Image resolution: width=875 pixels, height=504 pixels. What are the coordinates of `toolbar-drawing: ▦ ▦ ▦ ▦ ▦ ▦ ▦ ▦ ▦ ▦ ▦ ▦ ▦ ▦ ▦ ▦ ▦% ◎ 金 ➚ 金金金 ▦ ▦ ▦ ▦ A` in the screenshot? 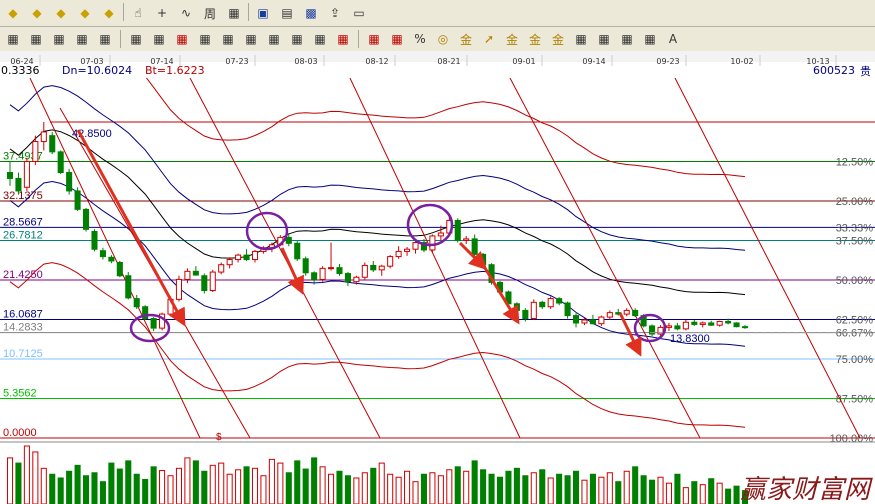 It's located at (437, 39).